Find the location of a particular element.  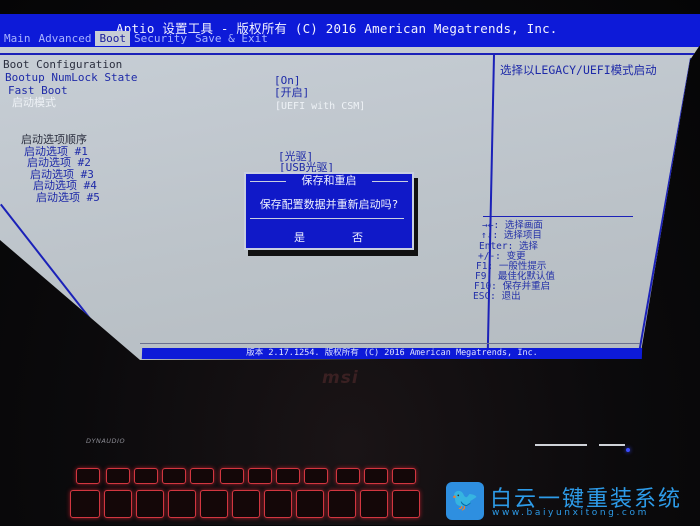

help-divider is located at coordinates (558, 216).